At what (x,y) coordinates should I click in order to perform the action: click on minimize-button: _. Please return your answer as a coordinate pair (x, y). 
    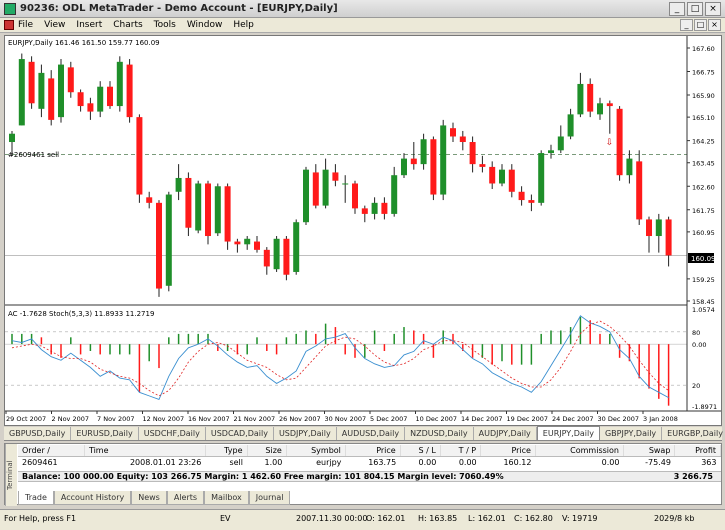
    Looking at the image, I should click on (677, 9).